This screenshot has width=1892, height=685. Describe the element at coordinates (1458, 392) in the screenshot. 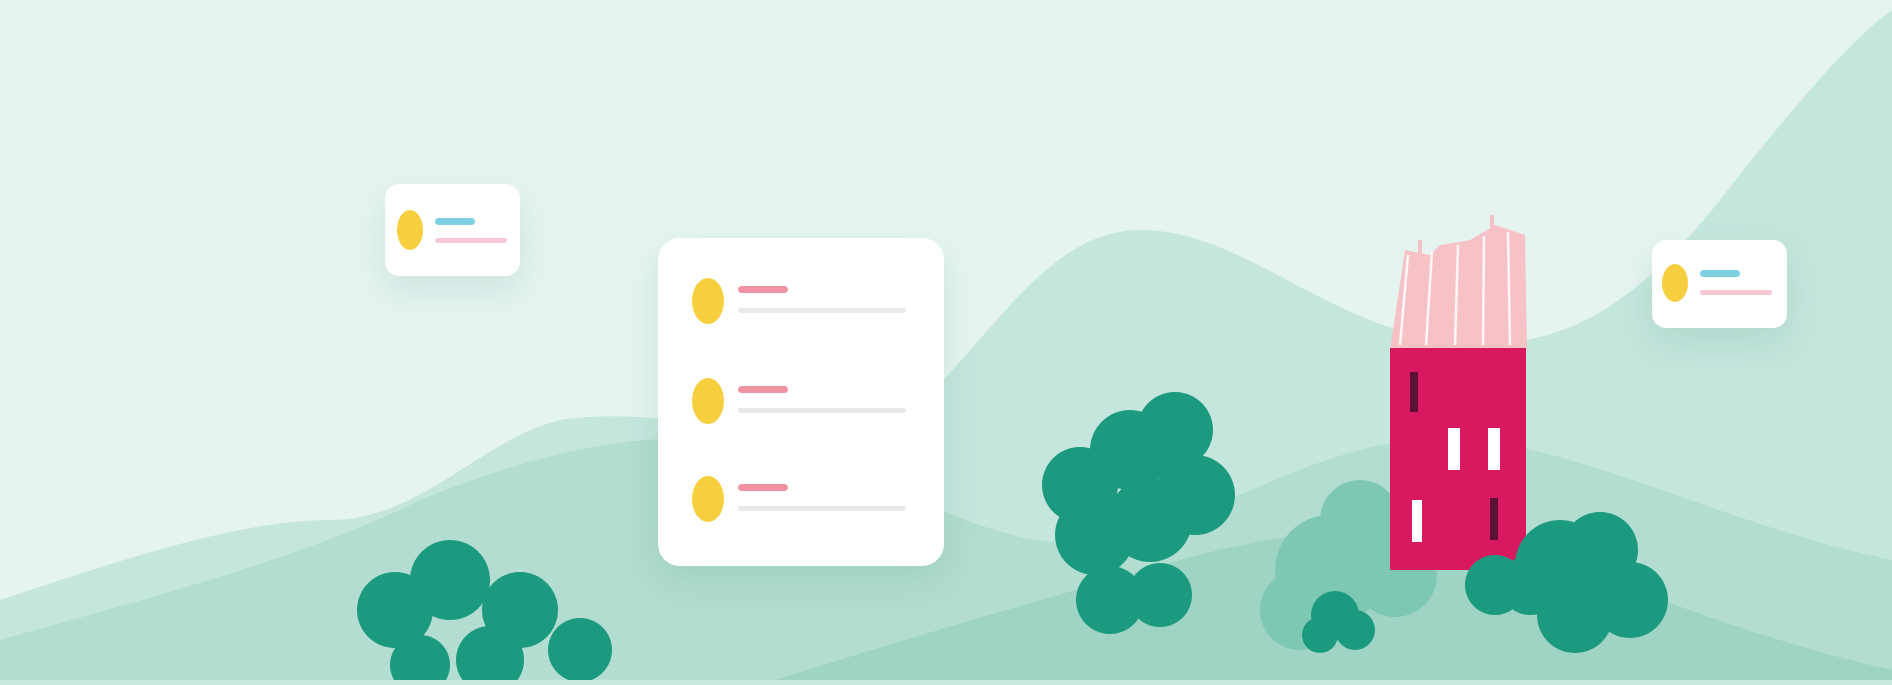

I see `house` at that location.